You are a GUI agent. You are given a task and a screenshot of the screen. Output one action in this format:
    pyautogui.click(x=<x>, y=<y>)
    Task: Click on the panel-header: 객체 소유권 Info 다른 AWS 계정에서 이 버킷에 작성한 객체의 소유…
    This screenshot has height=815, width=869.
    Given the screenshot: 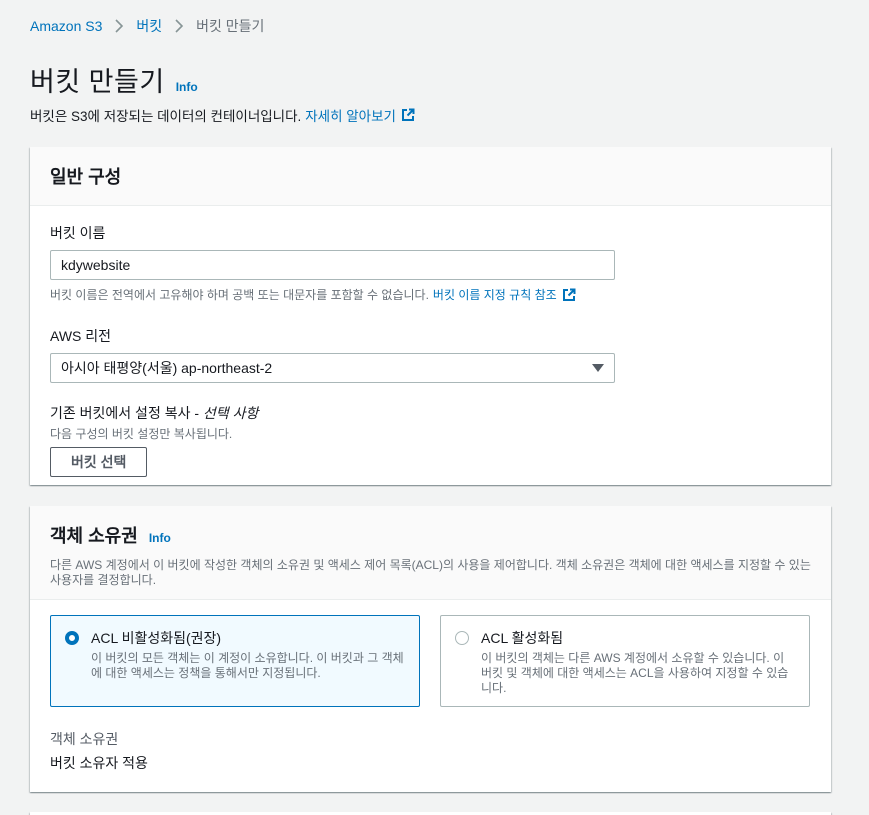 What is the action you would take?
    pyautogui.click(x=430, y=553)
    